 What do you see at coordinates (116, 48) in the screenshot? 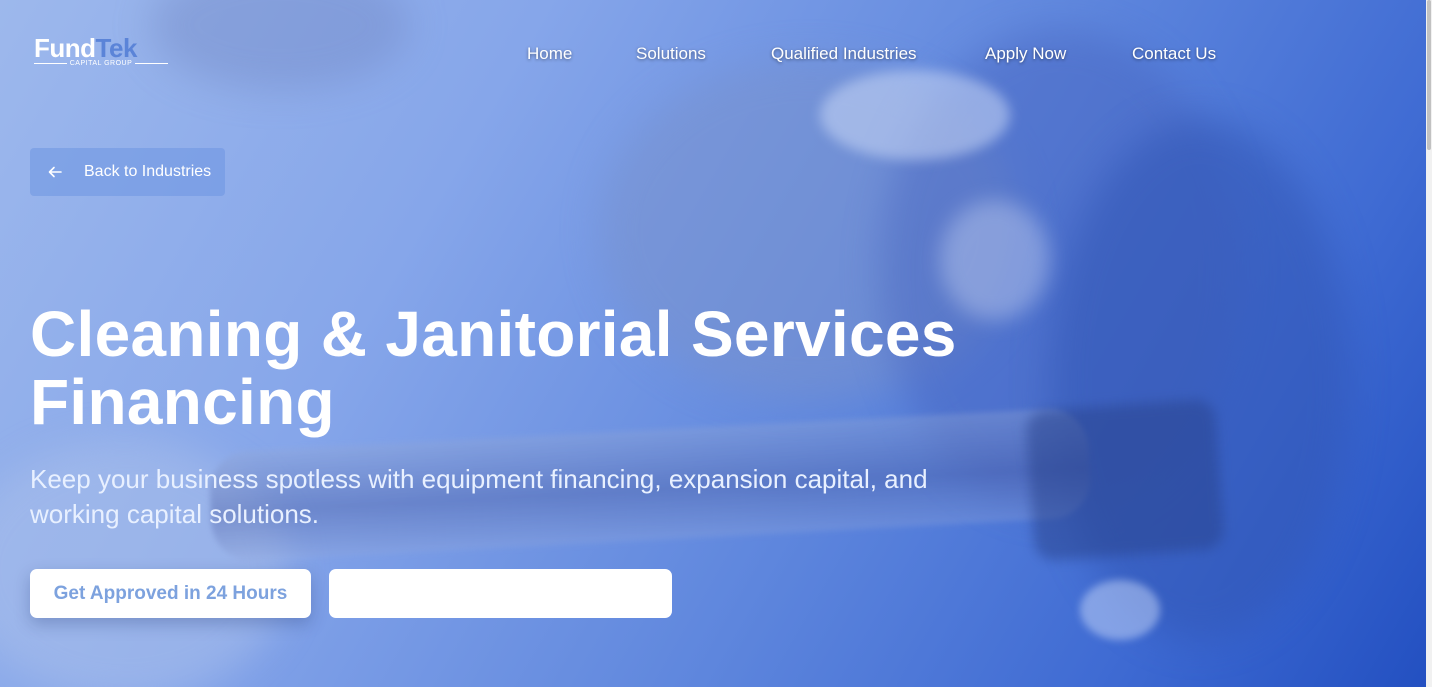
I see `brand-name-tek: Tek` at bounding box center [116, 48].